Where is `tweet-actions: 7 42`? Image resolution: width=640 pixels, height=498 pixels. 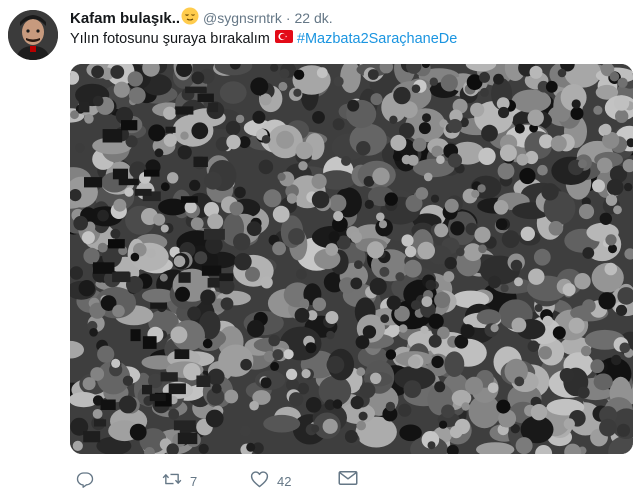 tweet-actions: 7 42 is located at coordinates (250, 481).